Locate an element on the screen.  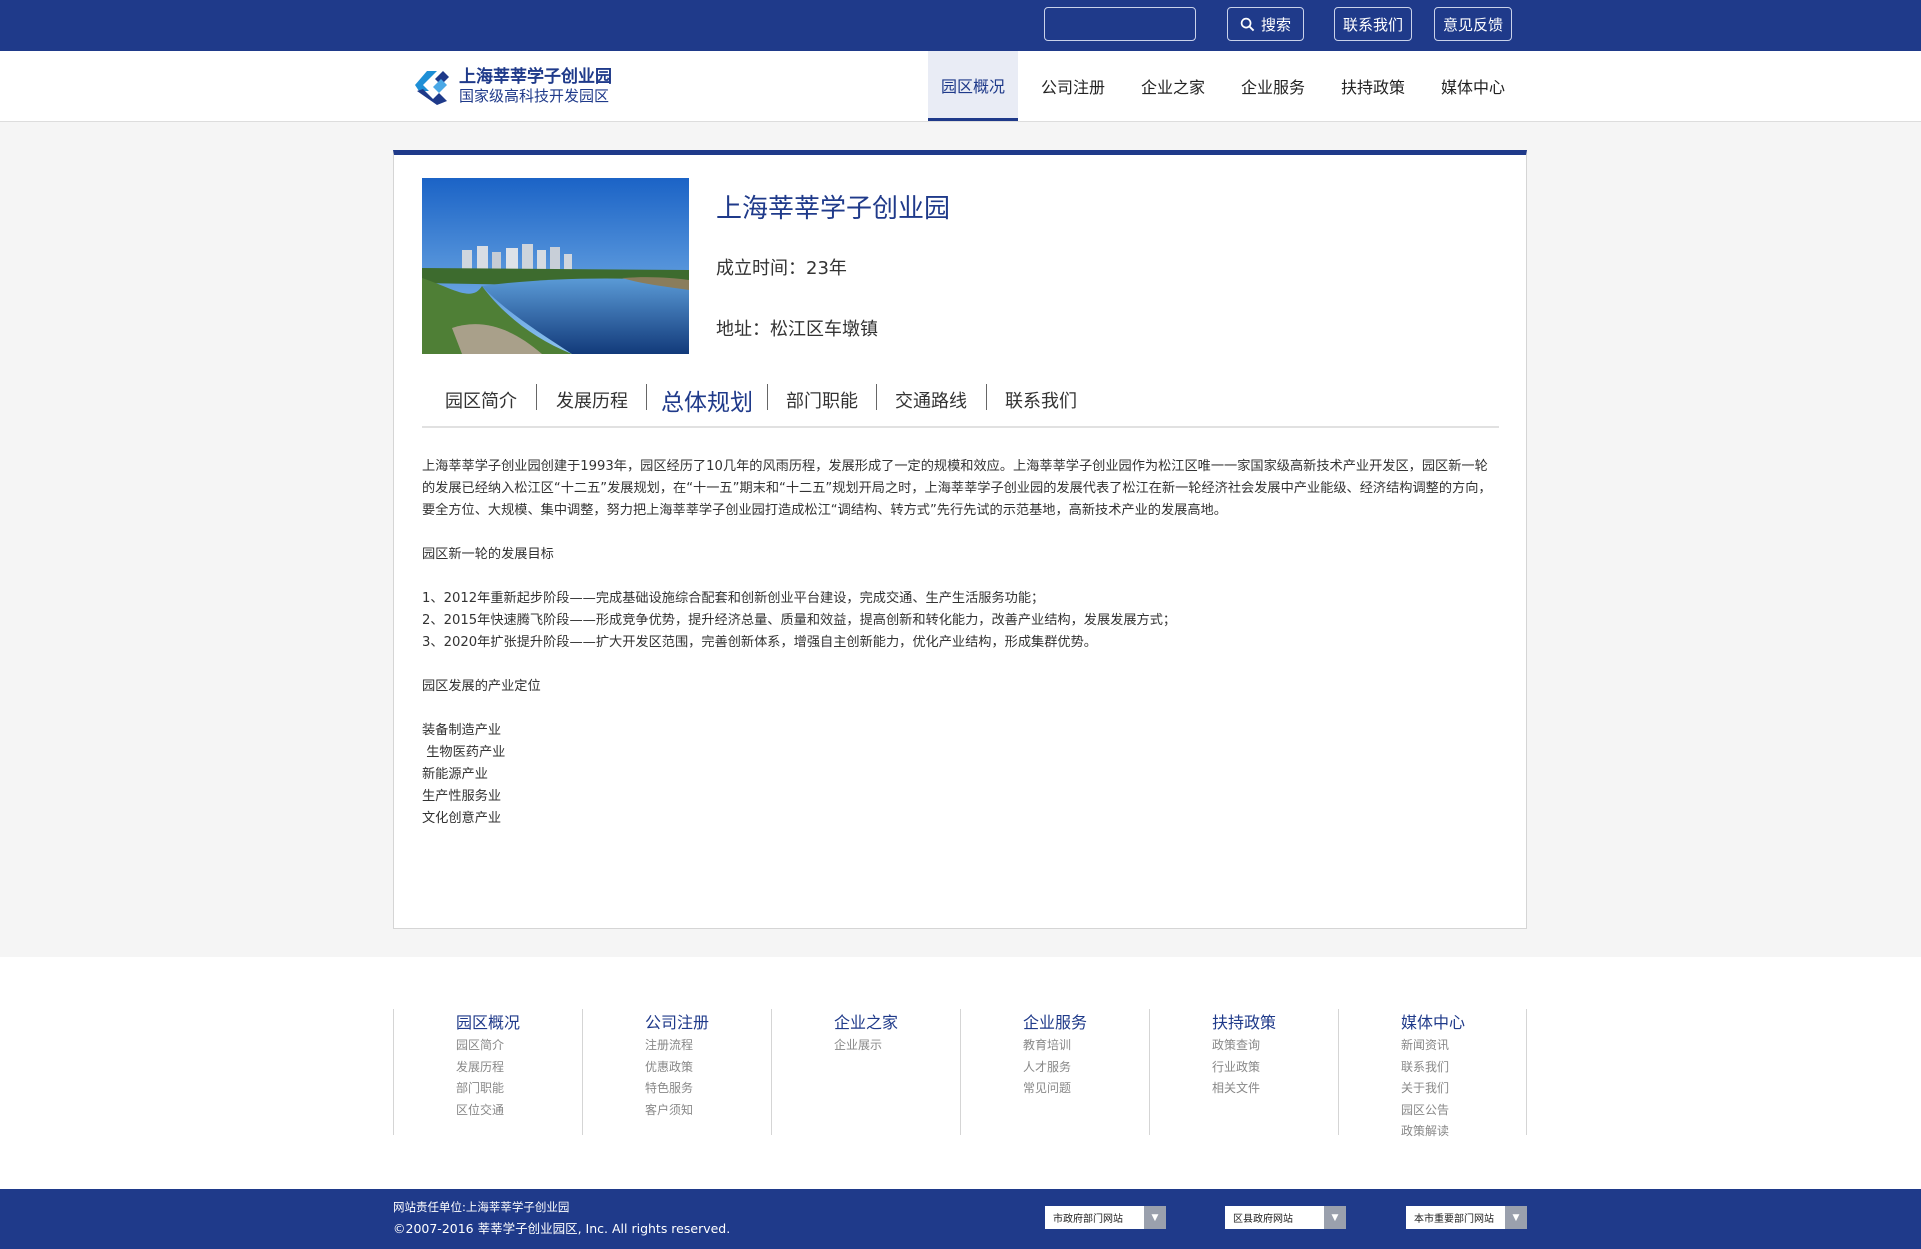
city-gov-sites-select: 市政府部门网站 ▼ is located at coordinates (1105, 1217).